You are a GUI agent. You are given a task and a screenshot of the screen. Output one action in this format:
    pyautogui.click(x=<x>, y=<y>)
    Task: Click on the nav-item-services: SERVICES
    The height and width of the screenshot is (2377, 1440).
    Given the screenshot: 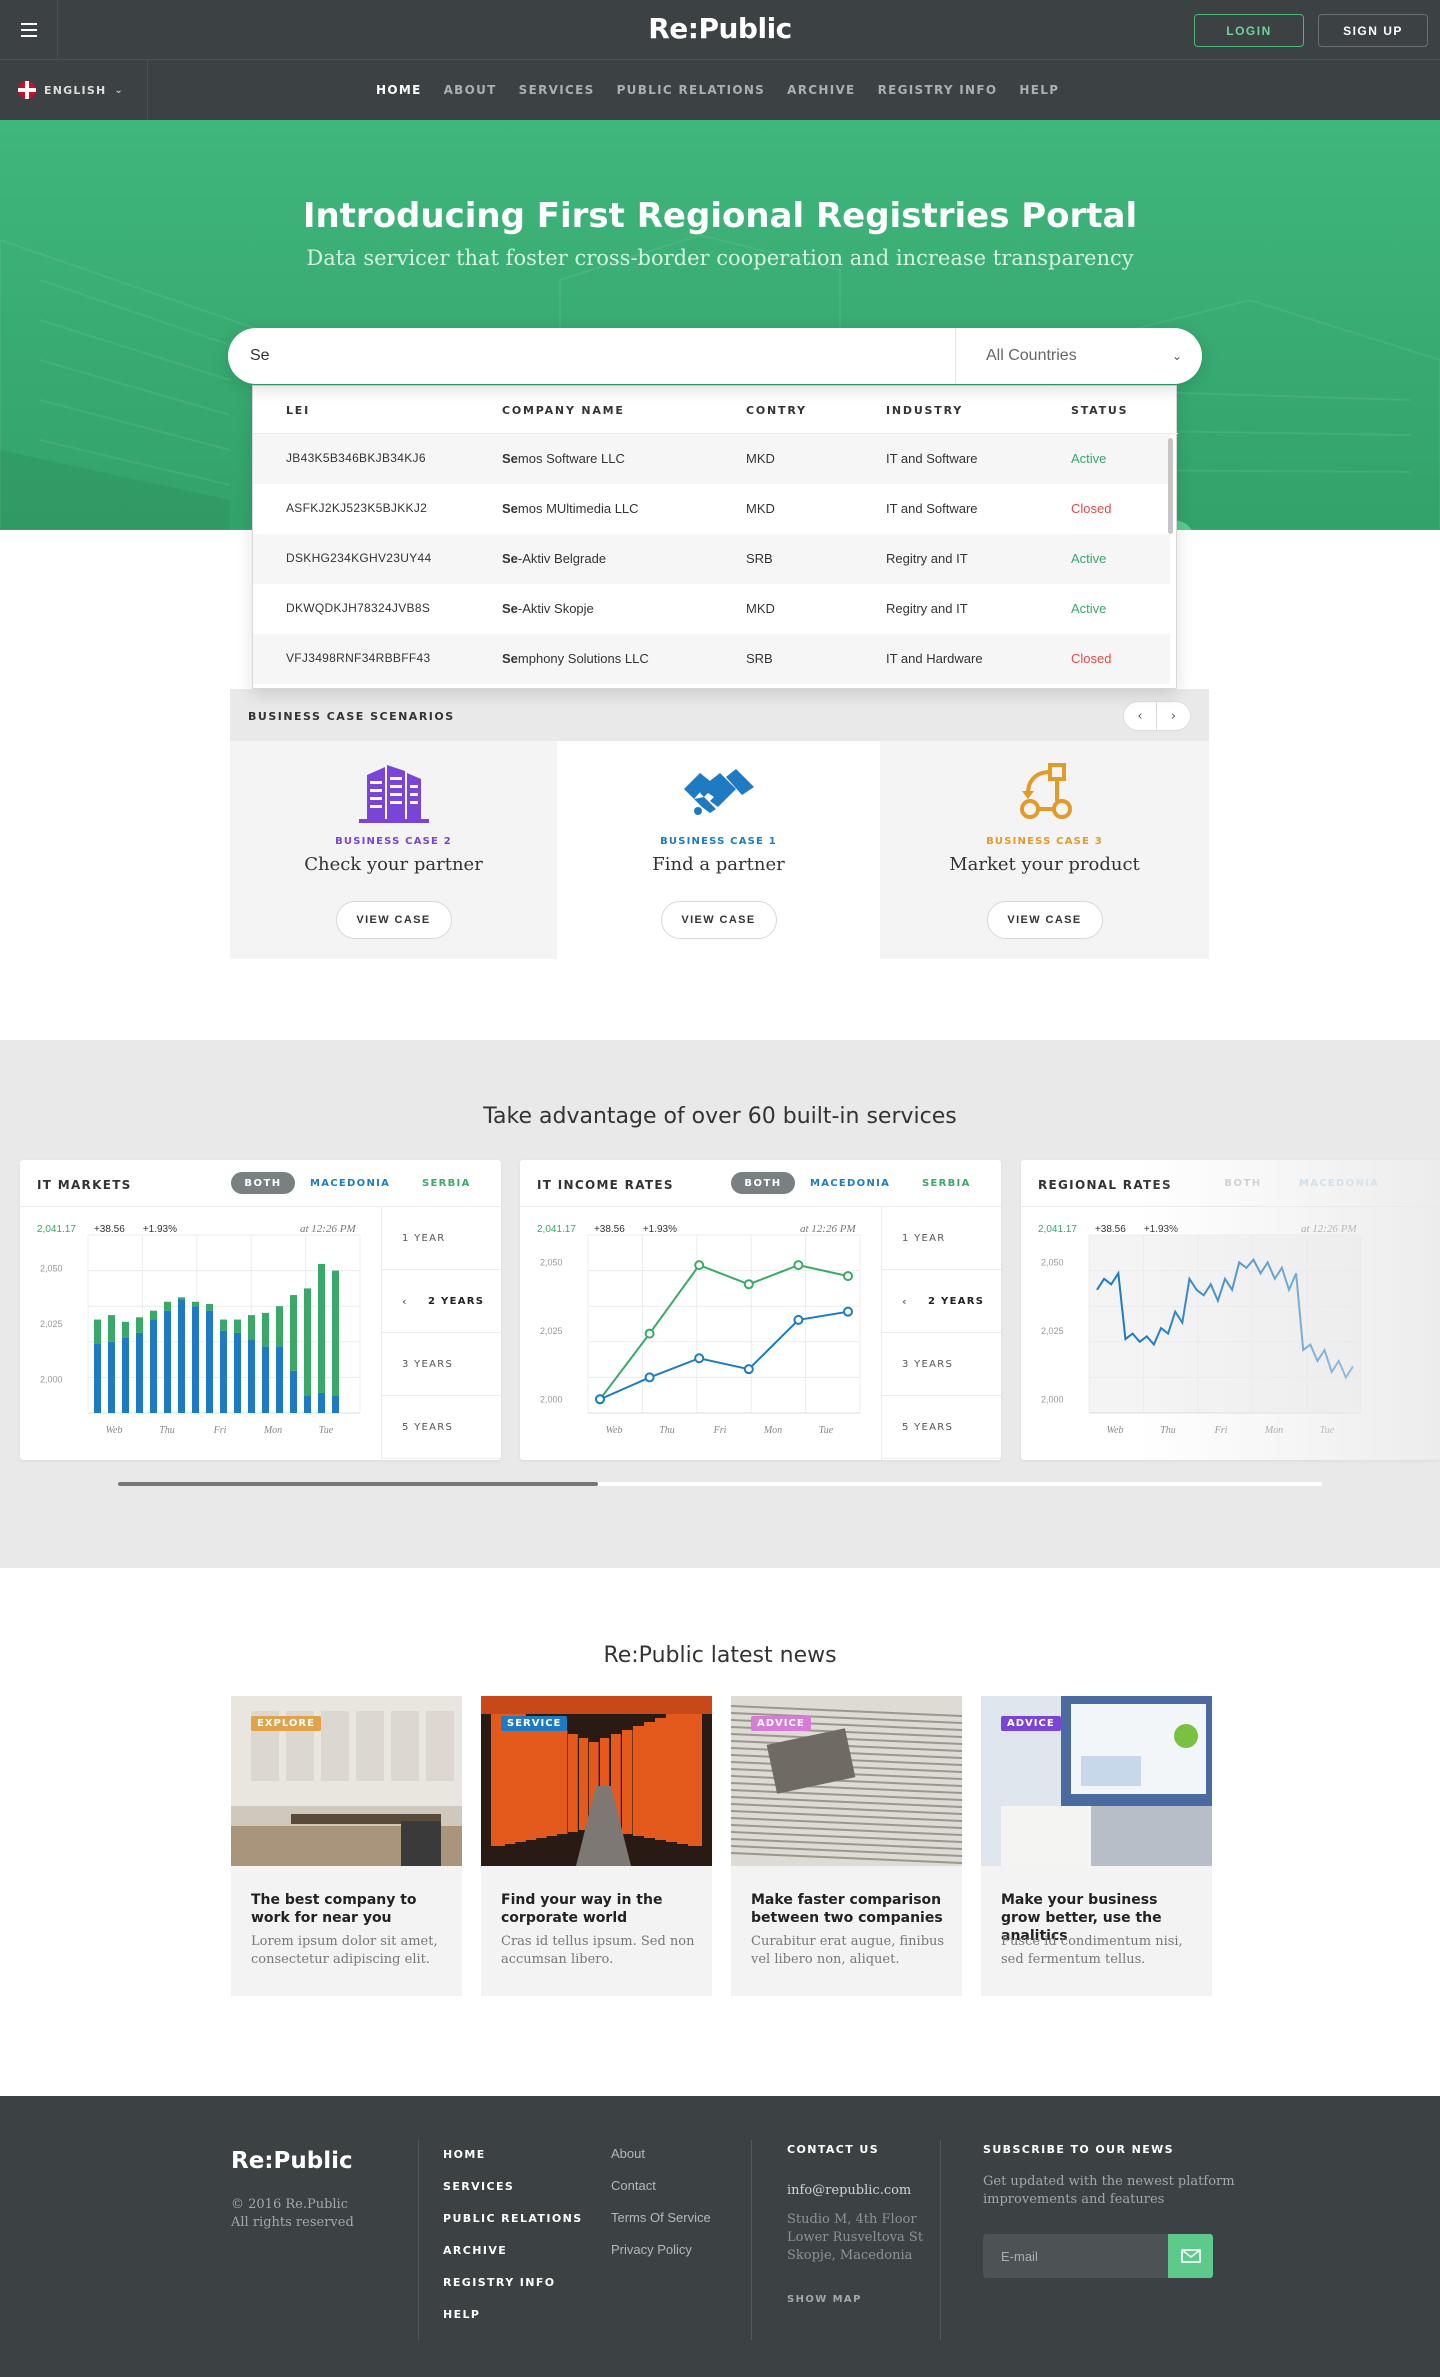 What is the action you would take?
    pyautogui.click(x=557, y=90)
    